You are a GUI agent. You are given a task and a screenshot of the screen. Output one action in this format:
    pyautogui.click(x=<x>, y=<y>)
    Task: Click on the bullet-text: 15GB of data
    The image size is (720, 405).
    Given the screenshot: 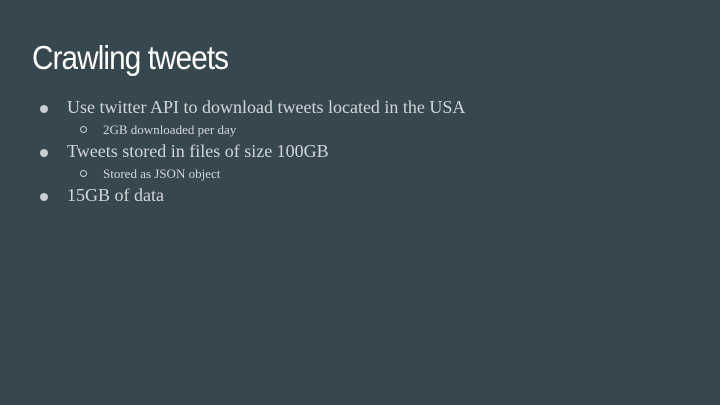 What is the action you would take?
    pyautogui.click(x=115, y=195)
    